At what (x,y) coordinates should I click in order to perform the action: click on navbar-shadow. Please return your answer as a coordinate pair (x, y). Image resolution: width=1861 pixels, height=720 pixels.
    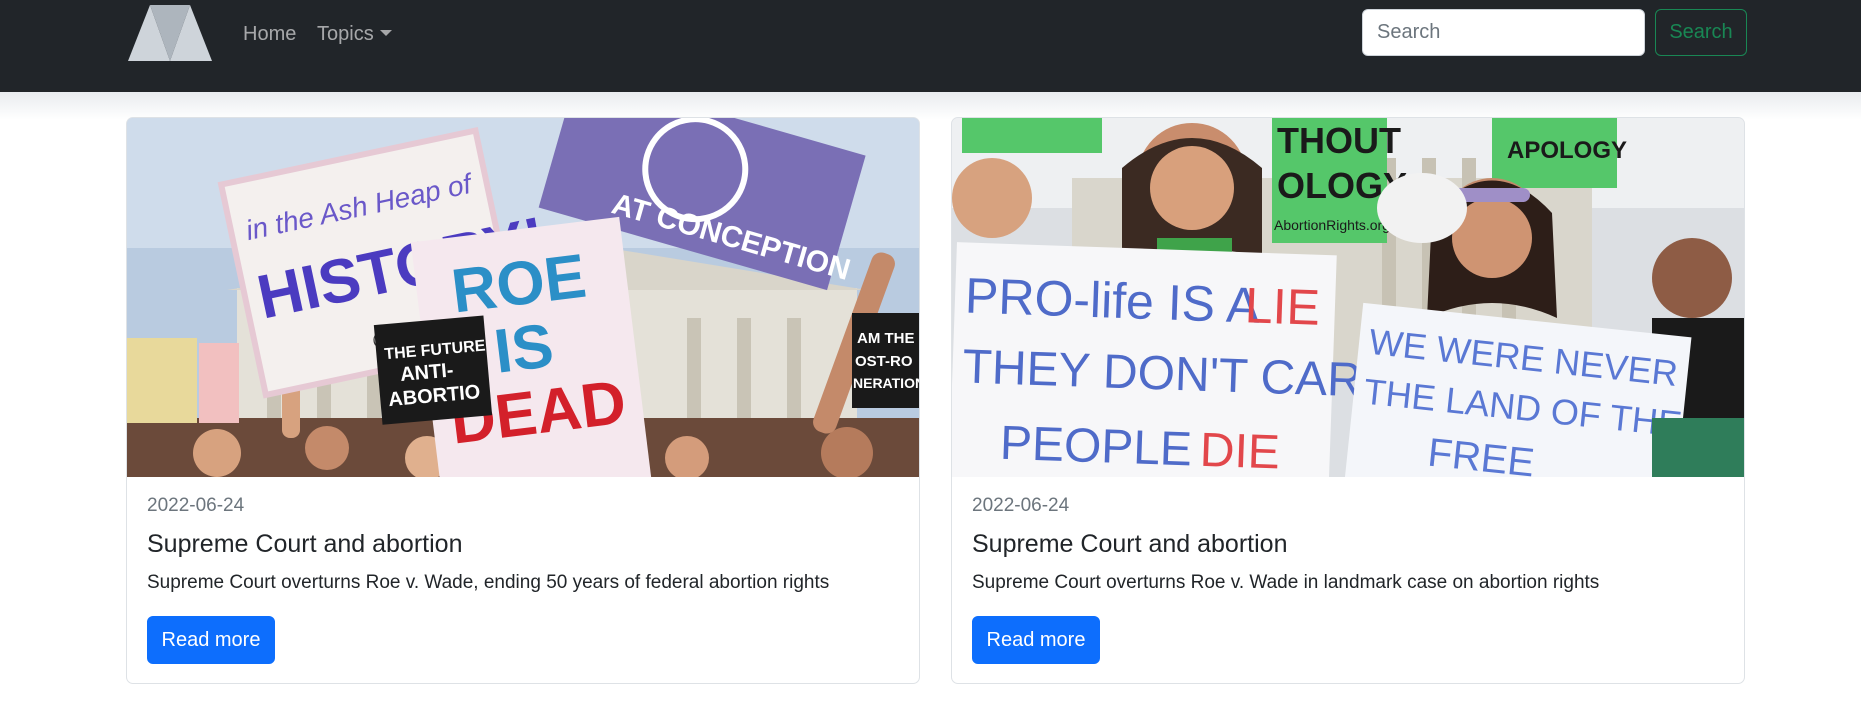
    Looking at the image, I should click on (930, 106).